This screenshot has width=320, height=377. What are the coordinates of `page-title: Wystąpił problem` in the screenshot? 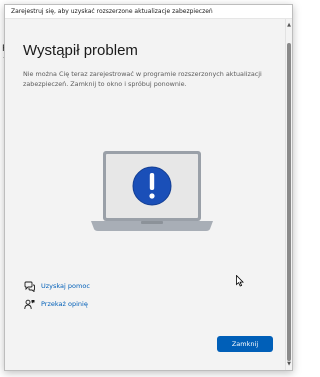 It's located at (80, 50).